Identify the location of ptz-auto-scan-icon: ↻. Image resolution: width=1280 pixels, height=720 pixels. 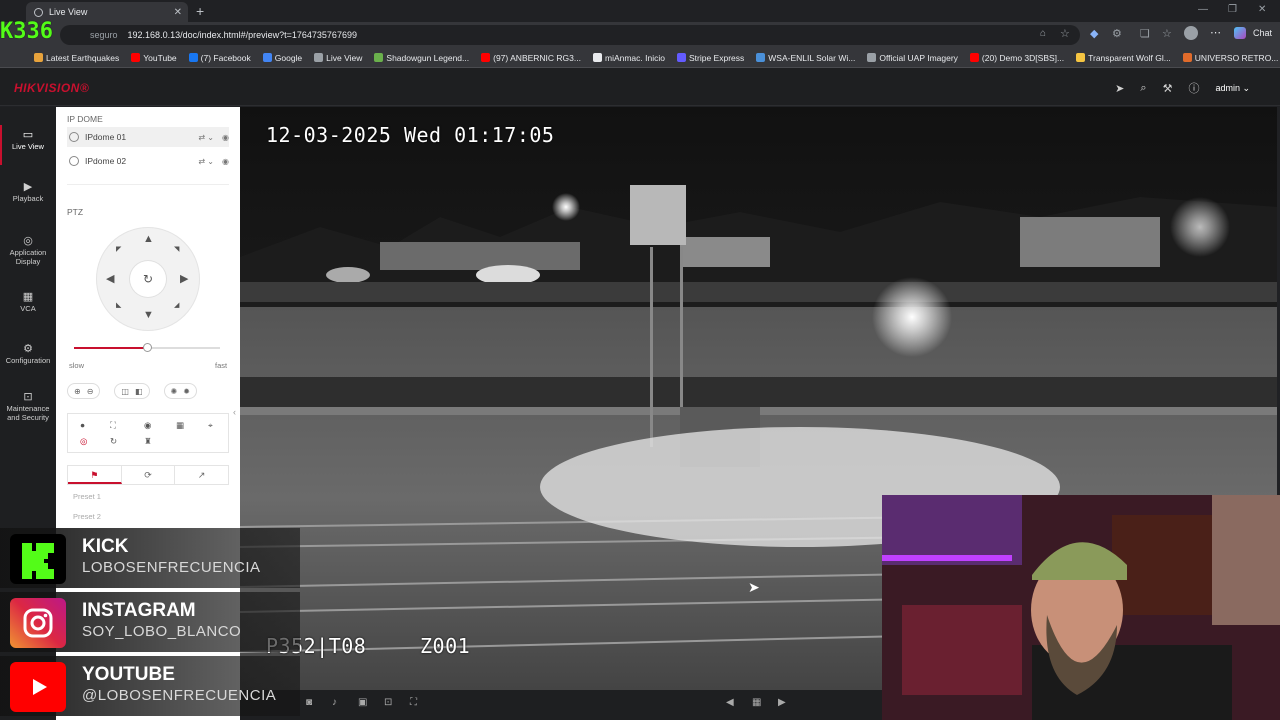
(148, 279).